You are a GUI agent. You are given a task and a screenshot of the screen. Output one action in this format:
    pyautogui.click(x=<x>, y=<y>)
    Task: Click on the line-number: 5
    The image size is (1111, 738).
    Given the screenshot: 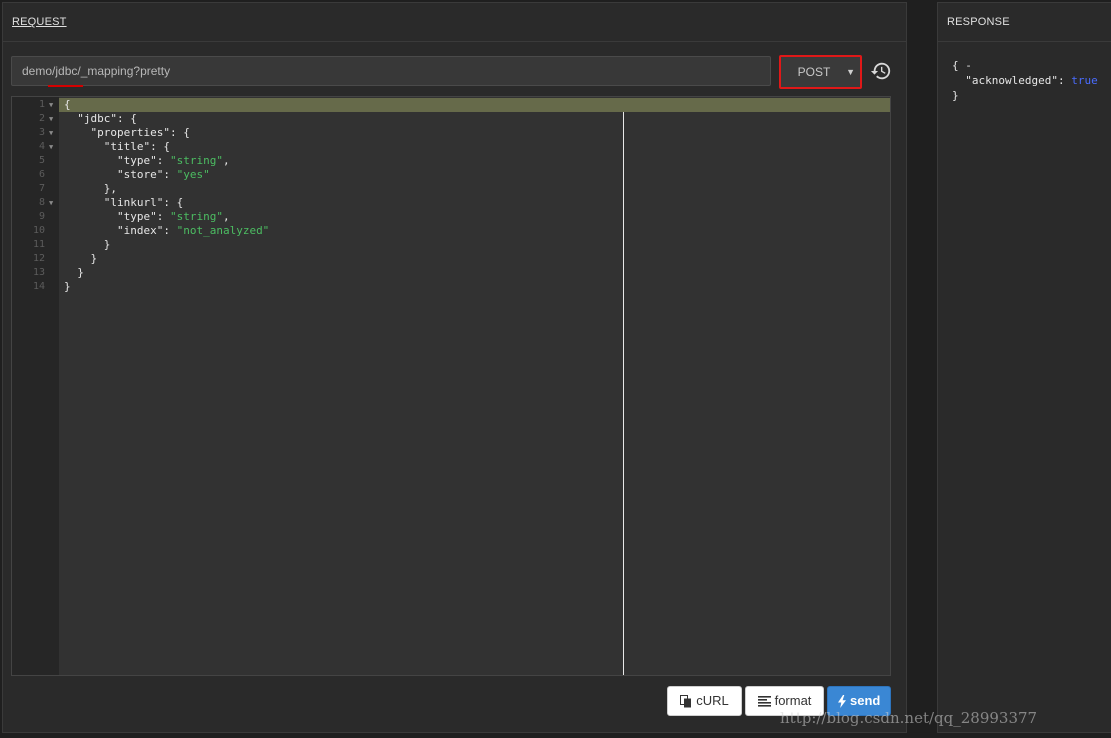 What is the action you would take?
    pyautogui.click(x=41, y=160)
    